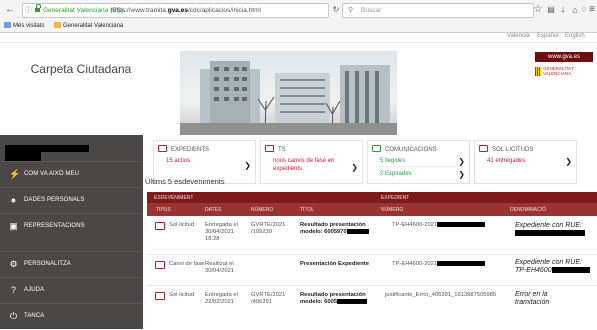 The image size is (597, 330). I want to click on info-icon: ⓘ, so click(28, 10).